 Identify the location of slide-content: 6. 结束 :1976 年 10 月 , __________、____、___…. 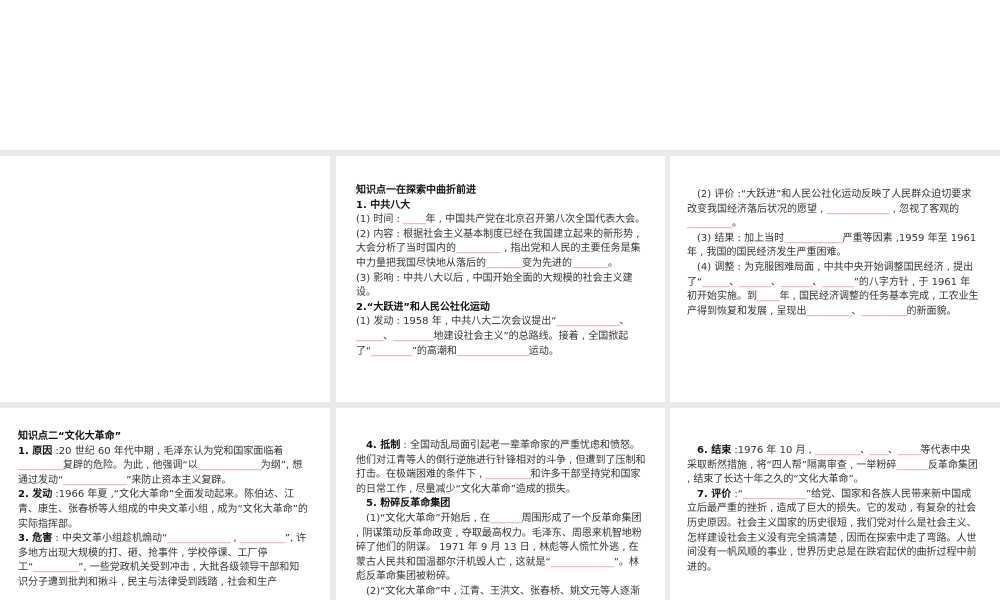
(833, 509).